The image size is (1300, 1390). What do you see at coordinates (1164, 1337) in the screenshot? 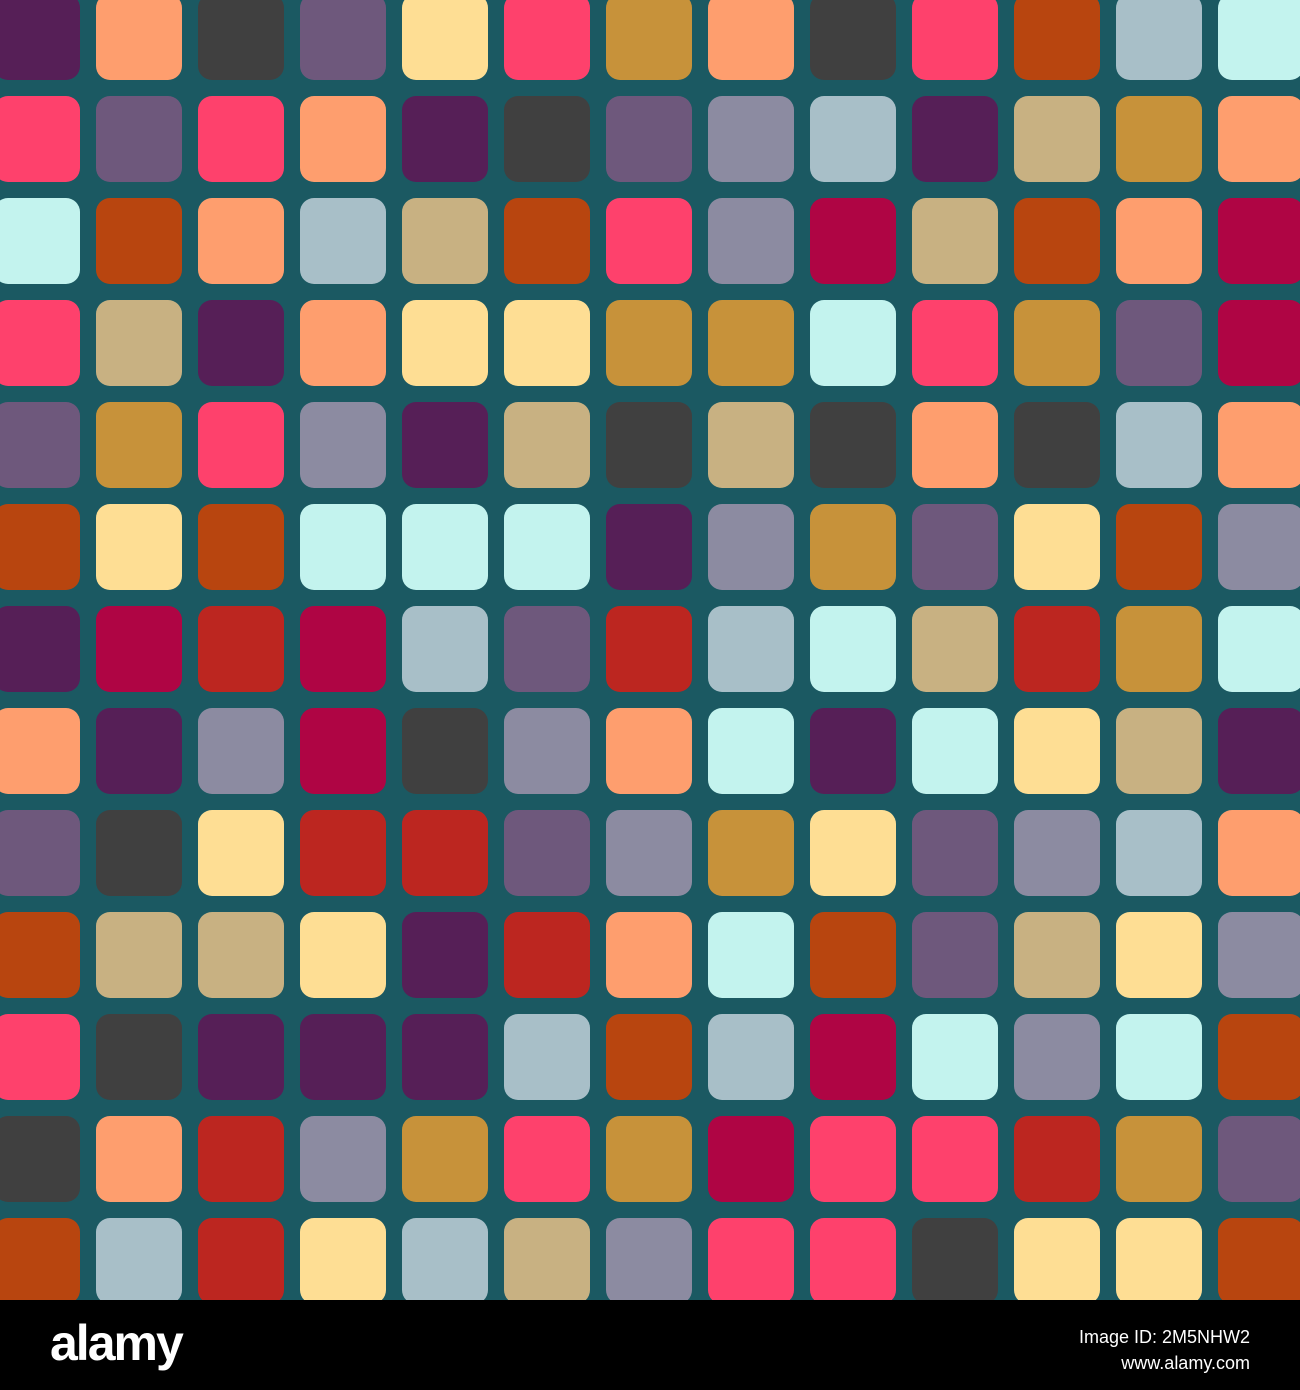
I see `image-id: Image ID: 2M5NHW2` at bounding box center [1164, 1337].